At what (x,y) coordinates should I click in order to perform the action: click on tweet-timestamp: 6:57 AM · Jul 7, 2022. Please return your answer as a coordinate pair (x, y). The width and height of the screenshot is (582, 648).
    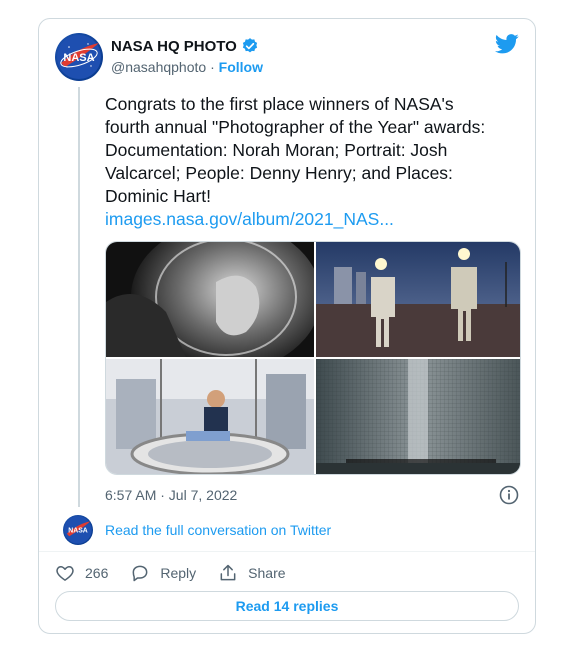
    Looking at the image, I should click on (171, 495).